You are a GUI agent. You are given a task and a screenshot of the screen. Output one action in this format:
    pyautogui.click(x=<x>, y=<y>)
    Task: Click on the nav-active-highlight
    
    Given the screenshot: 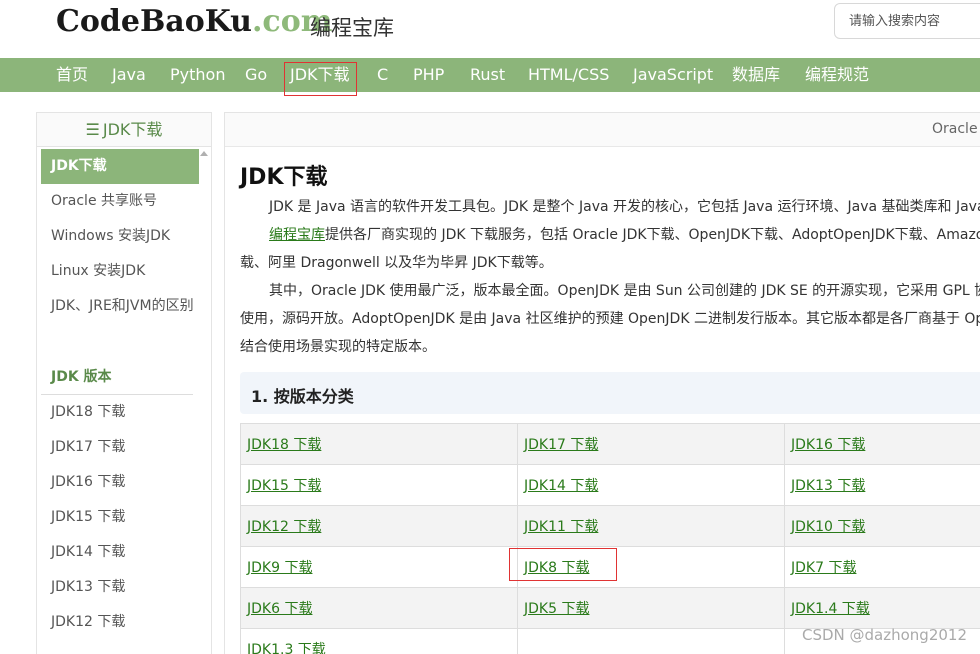 What is the action you would take?
    pyautogui.click(x=320, y=79)
    